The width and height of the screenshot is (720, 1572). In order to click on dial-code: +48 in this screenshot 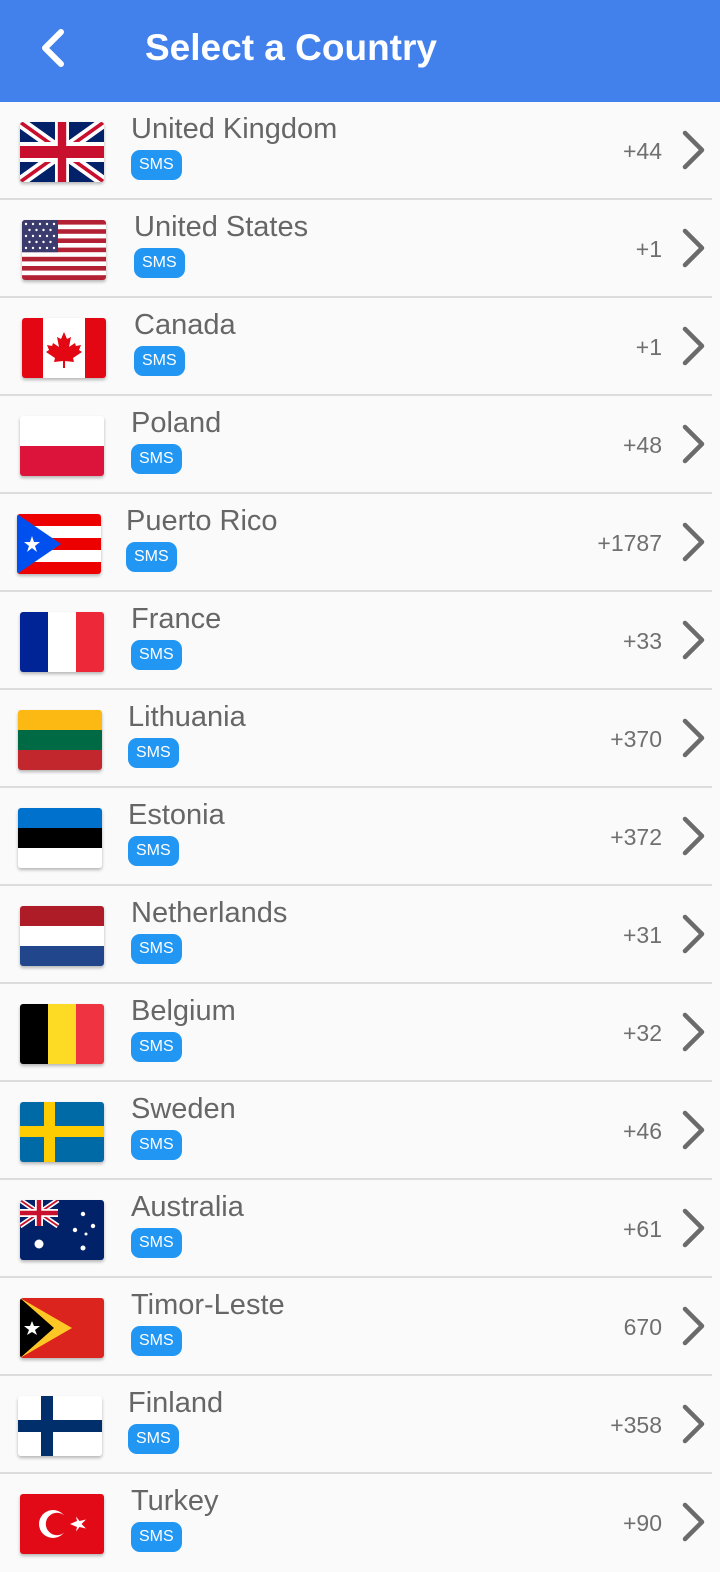, I will do `click(642, 445)`.